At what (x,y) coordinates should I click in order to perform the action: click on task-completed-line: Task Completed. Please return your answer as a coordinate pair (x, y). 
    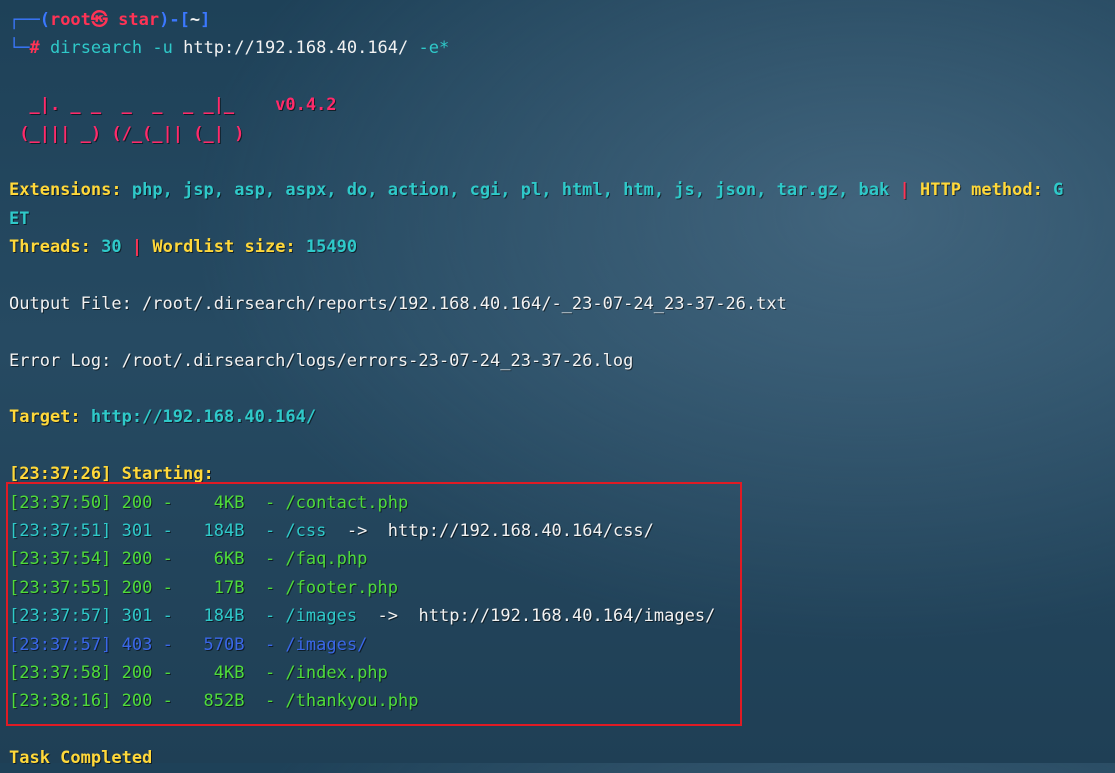
    Looking at the image, I should click on (81, 758).